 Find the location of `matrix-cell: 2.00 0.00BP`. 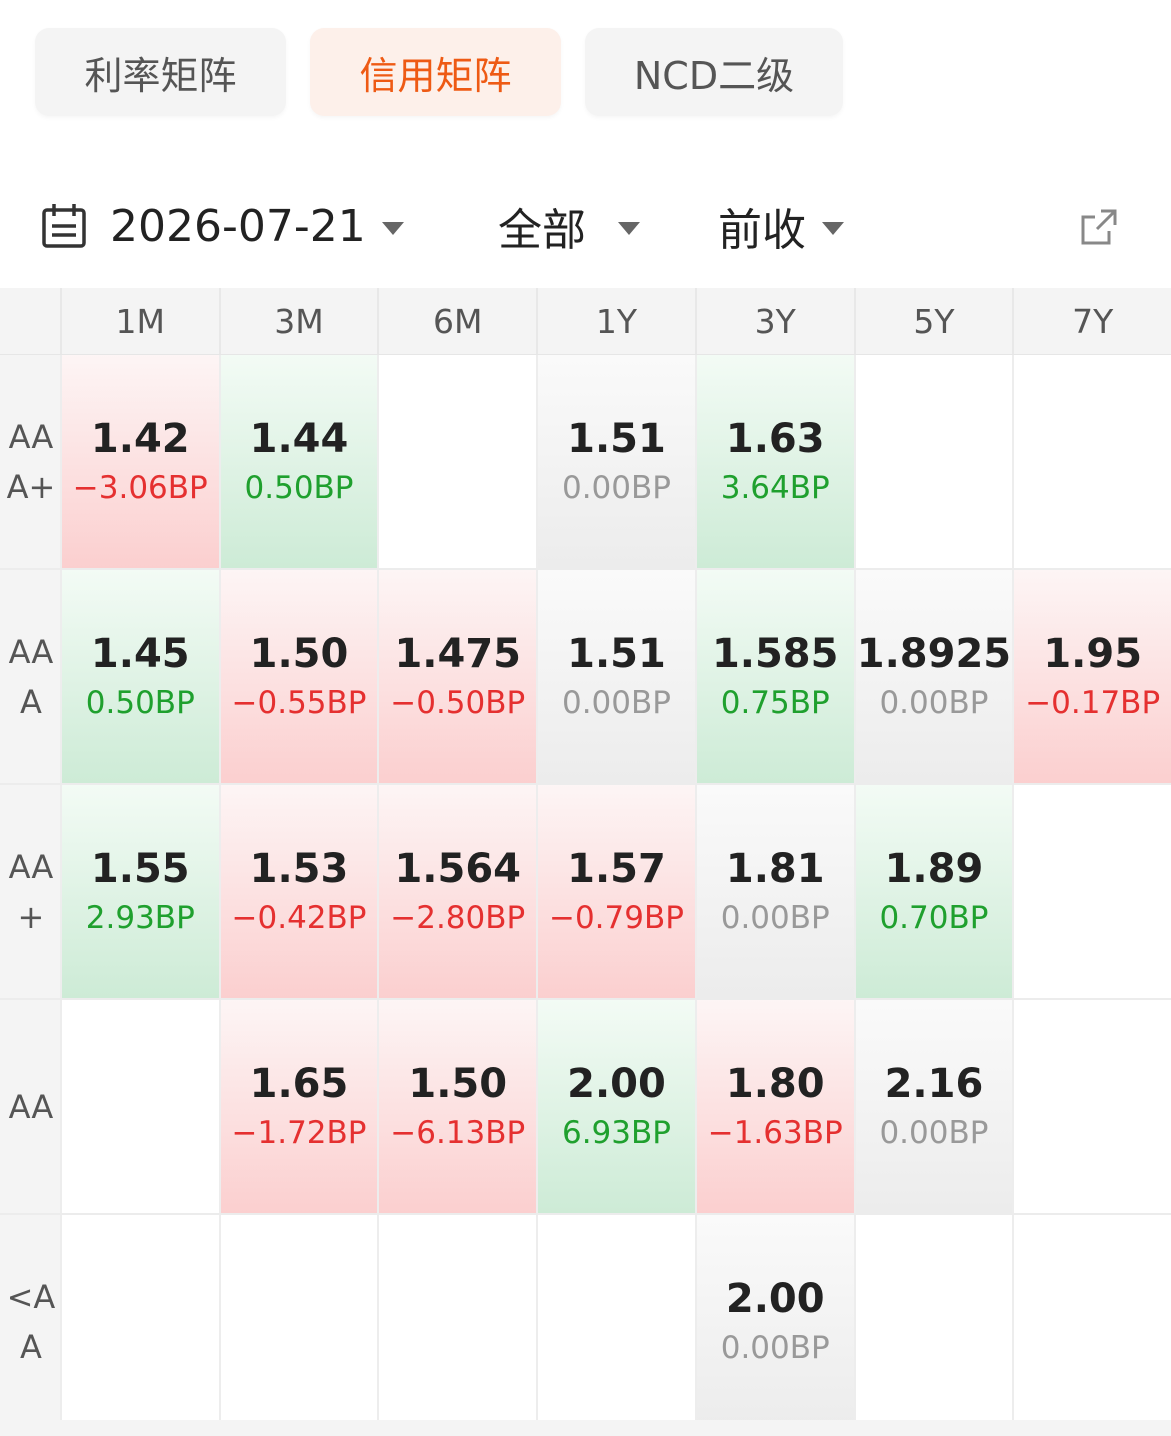

matrix-cell: 2.00 0.00BP is located at coordinates (774, 1321).